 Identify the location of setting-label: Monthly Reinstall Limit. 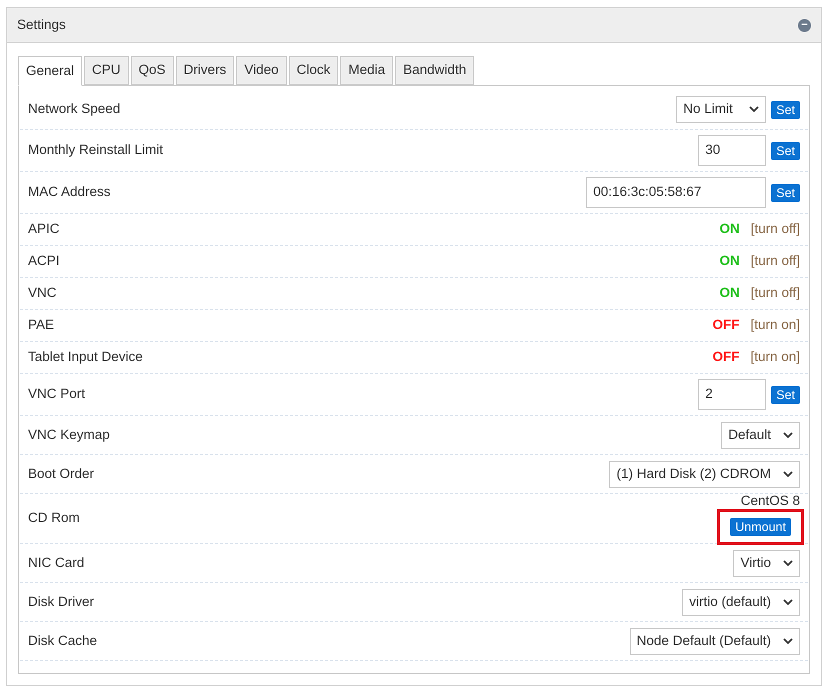
(96, 150).